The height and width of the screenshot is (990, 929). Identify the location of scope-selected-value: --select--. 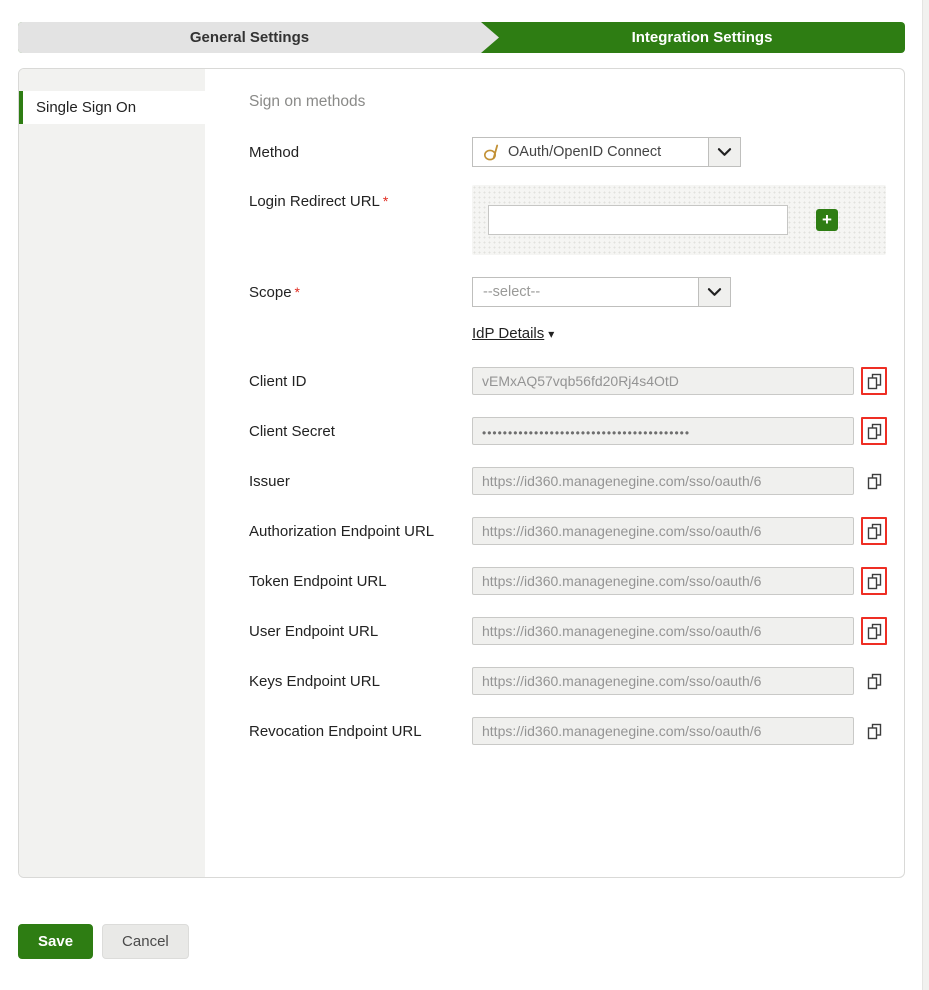
(585, 292).